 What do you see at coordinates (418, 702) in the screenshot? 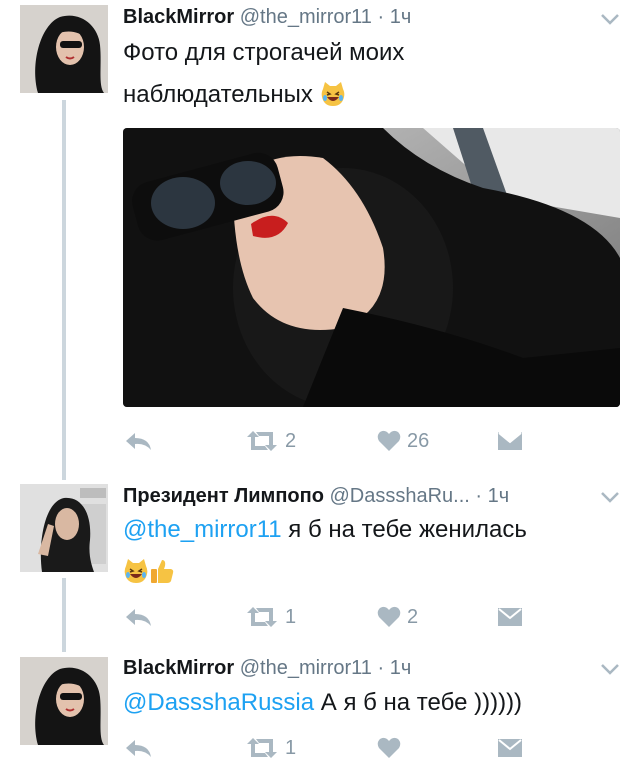
I see `tweet-text-segment: А я б на тебе ))))))` at bounding box center [418, 702].